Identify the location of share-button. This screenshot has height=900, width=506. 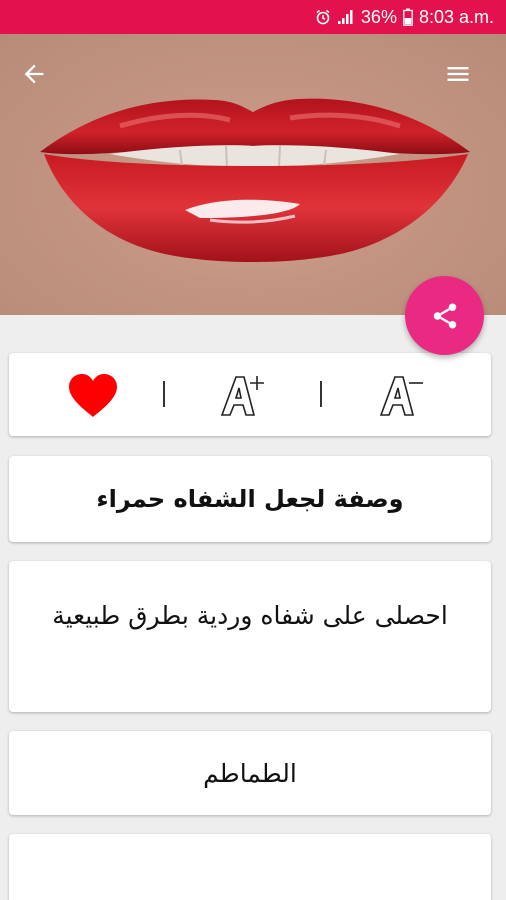
(444, 315).